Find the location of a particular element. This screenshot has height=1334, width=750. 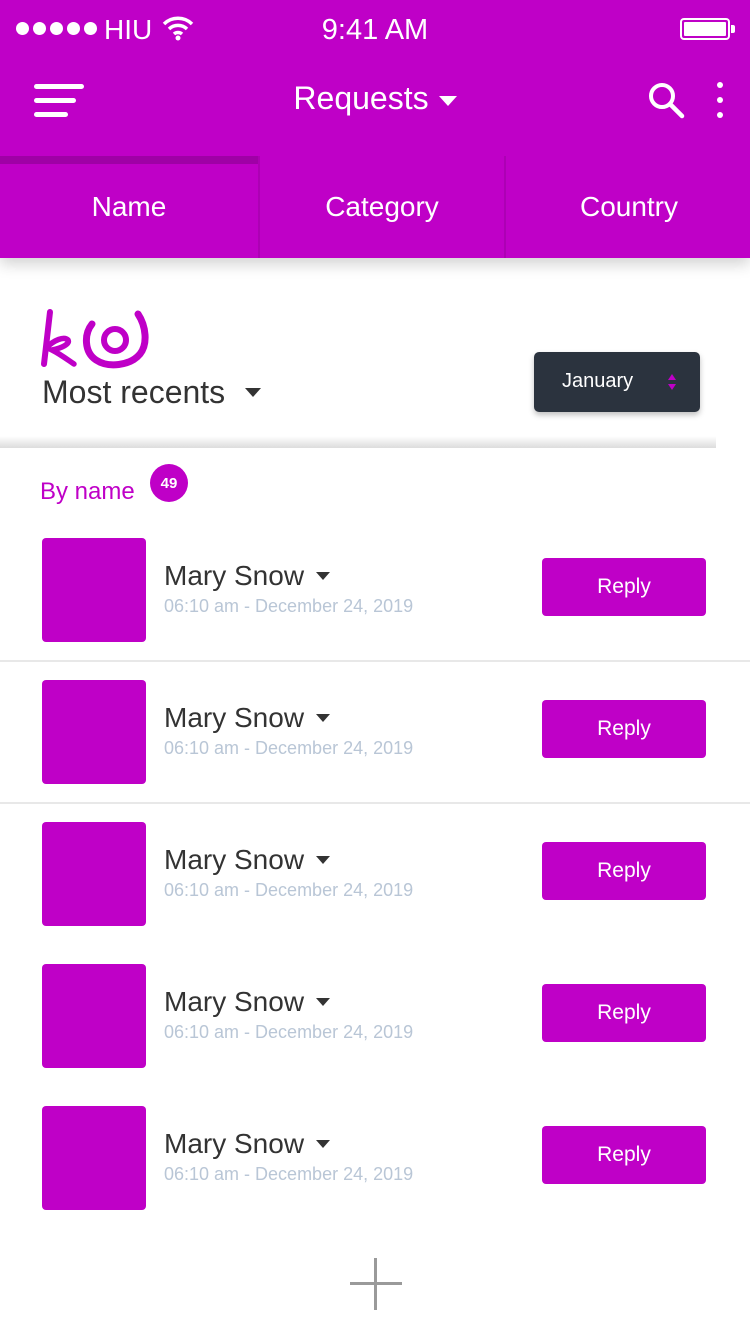

tab-name: Name is located at coordinates (129, 207).